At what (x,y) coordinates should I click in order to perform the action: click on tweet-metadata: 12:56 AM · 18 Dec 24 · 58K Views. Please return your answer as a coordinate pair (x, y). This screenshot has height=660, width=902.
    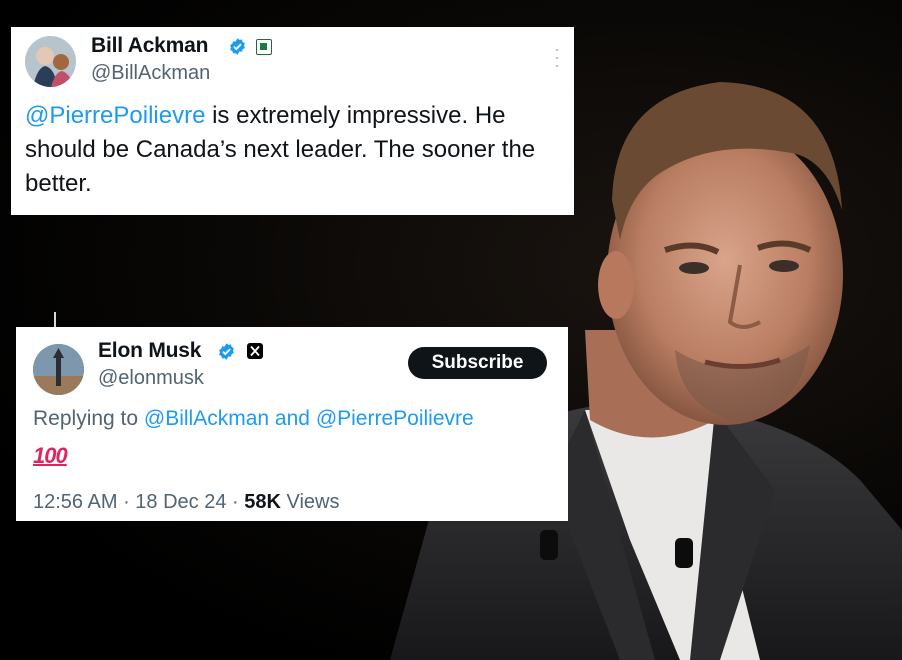
    Looking at the image, I should click on (186, 502).